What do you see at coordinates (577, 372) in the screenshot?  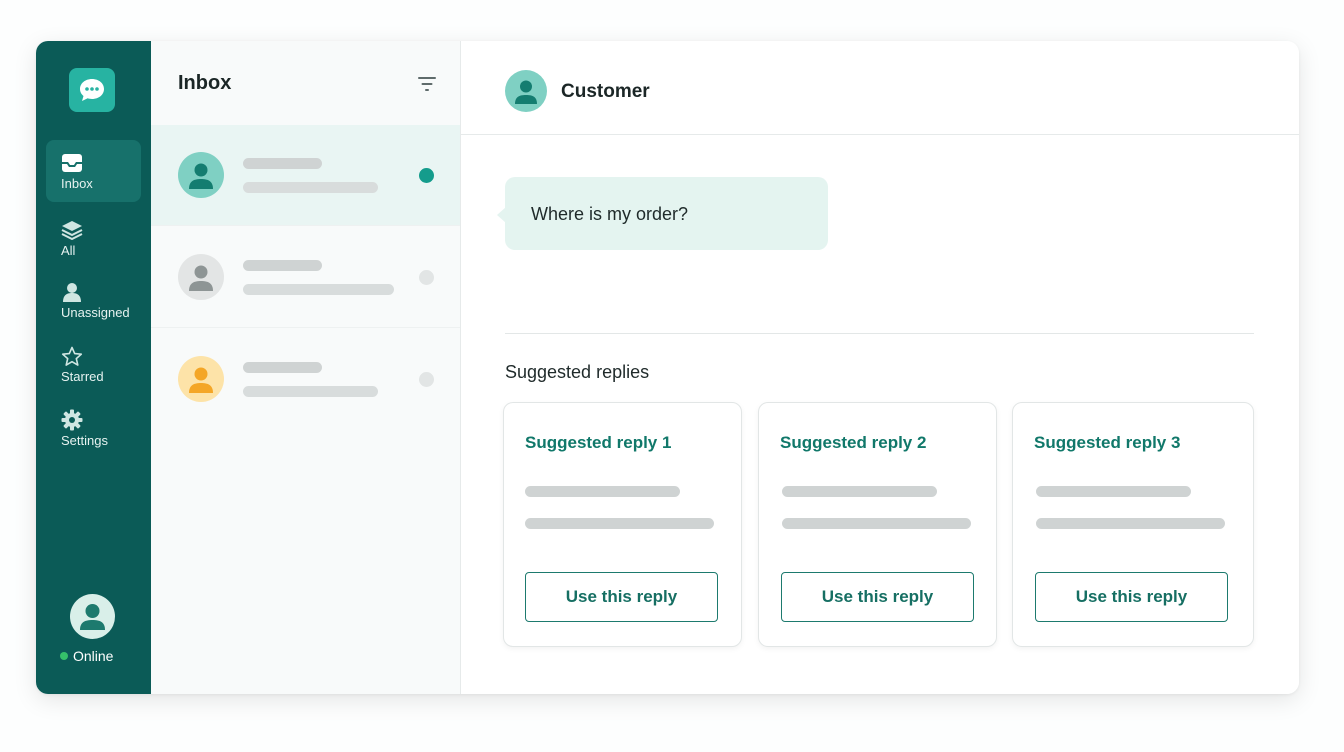 I see `suggested-replies-heading: Suggested replies` at bounding box center [577, 372].